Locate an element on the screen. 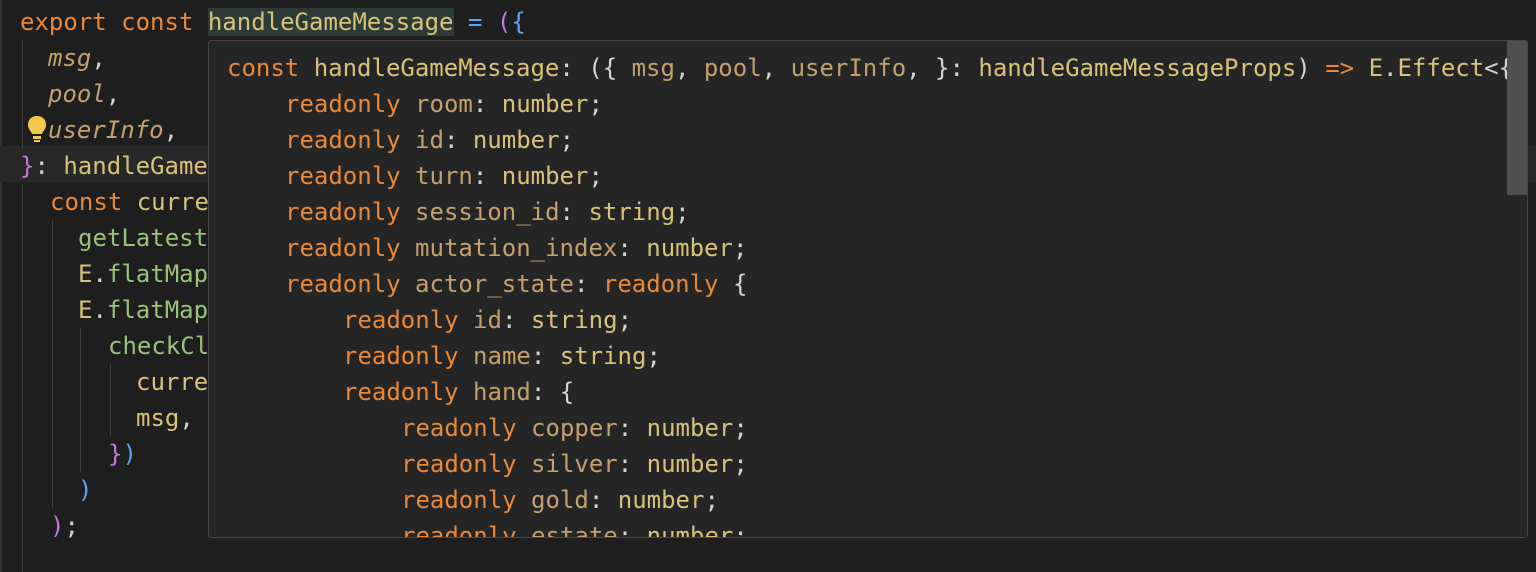  code-text: E.flatMap is located at coordinates (143, 274).